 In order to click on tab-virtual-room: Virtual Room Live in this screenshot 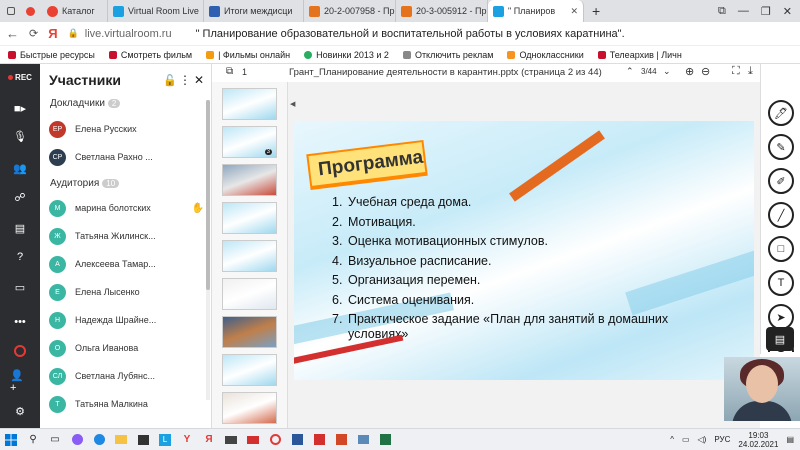, I will do `click(156, 11)`.